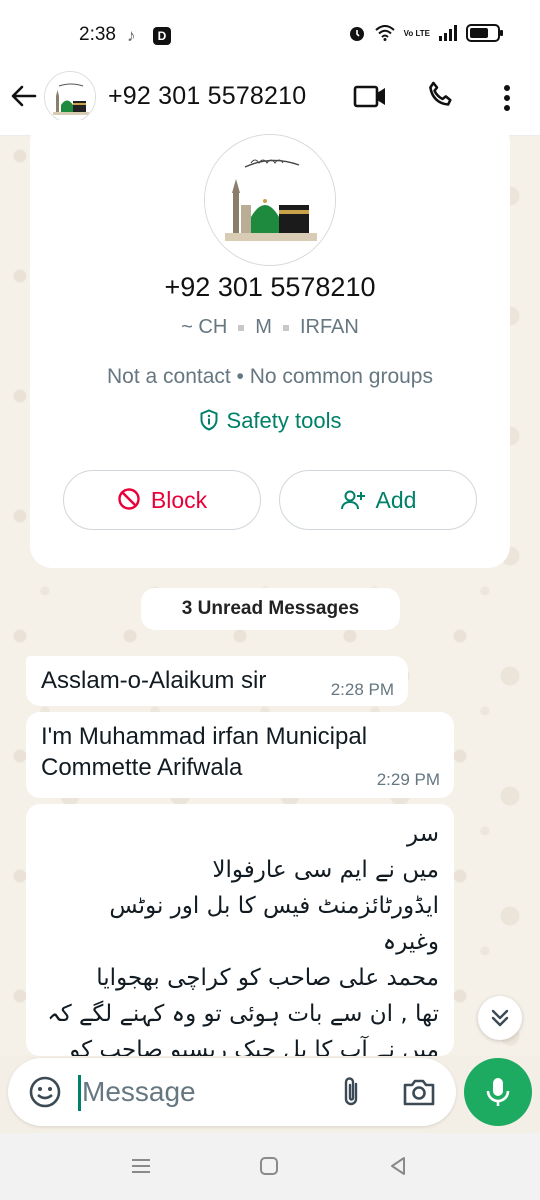  I want to click on add-contact-button: Add, so click(378, 500).